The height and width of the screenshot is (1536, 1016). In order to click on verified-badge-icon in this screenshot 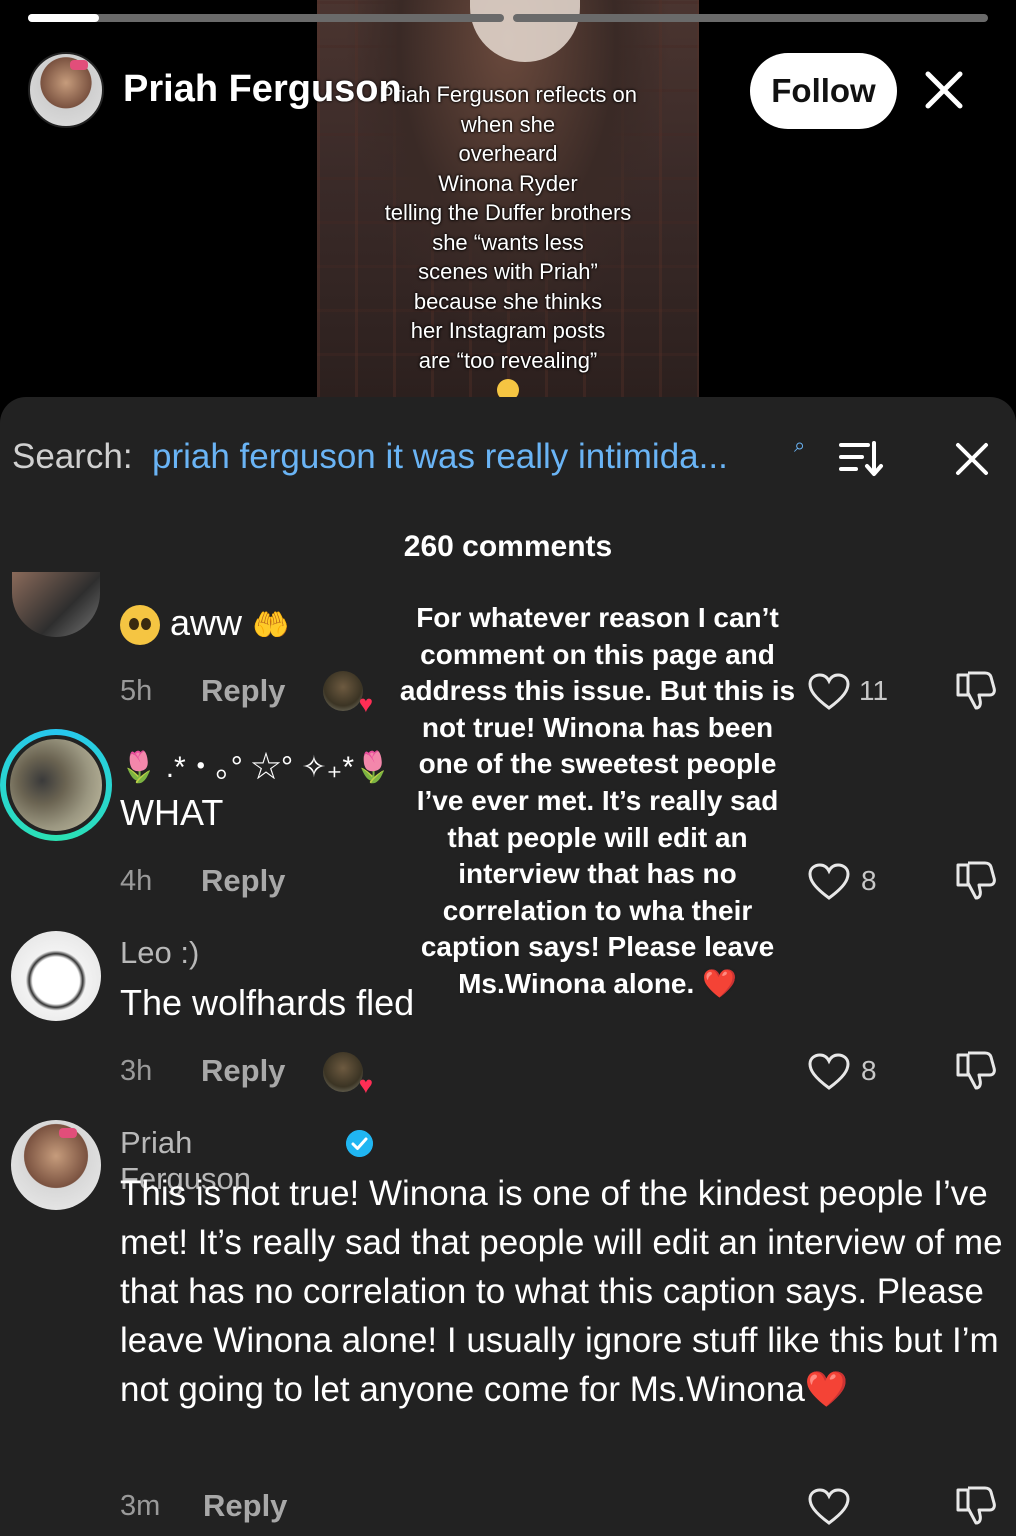, I will do `click(359, 1143)`.